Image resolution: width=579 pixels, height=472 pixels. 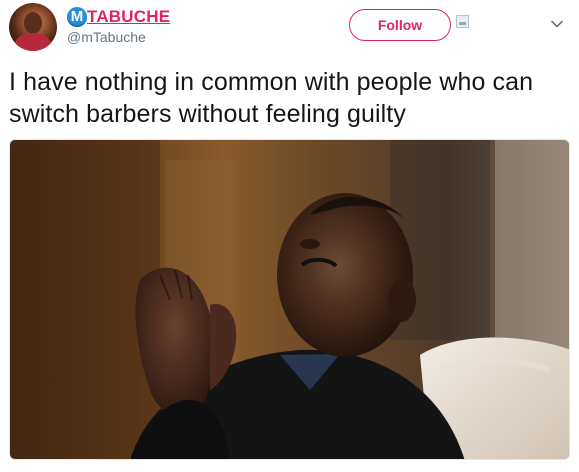 I want to click on logo-m-icon: M, so click(x=77, y=17).